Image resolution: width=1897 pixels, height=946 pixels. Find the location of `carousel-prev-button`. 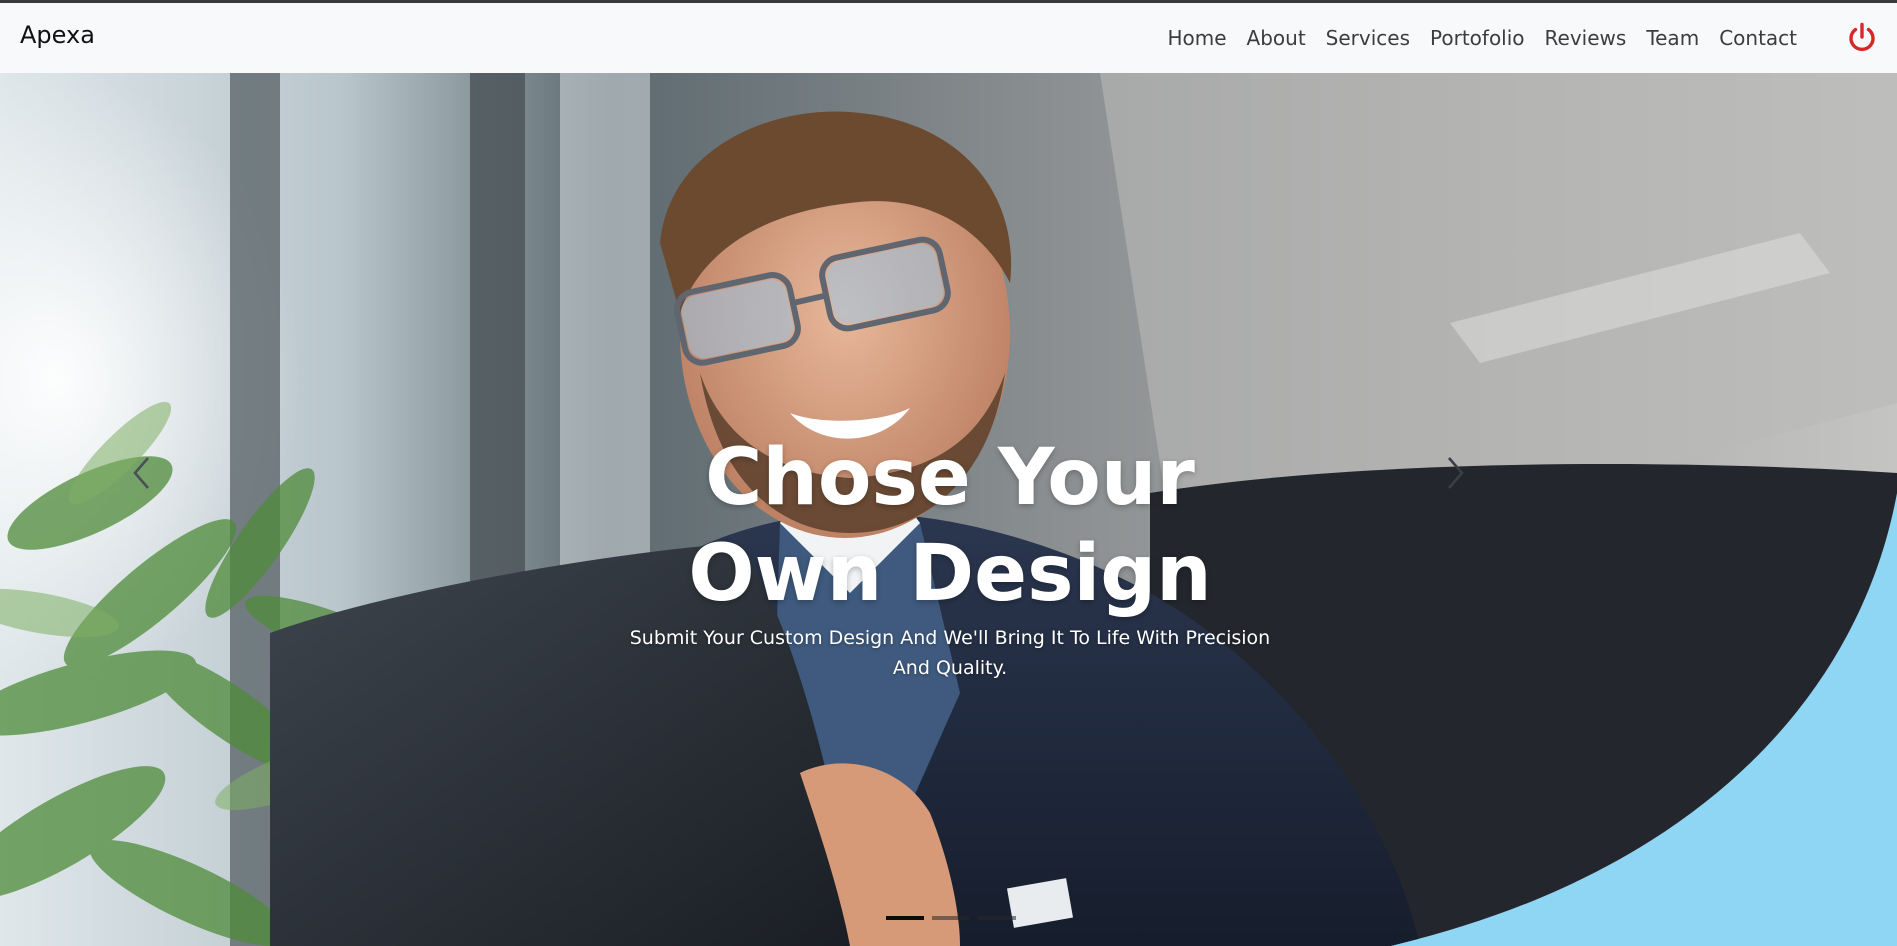

carousel-prev-button is located at coordinates (145, 473).